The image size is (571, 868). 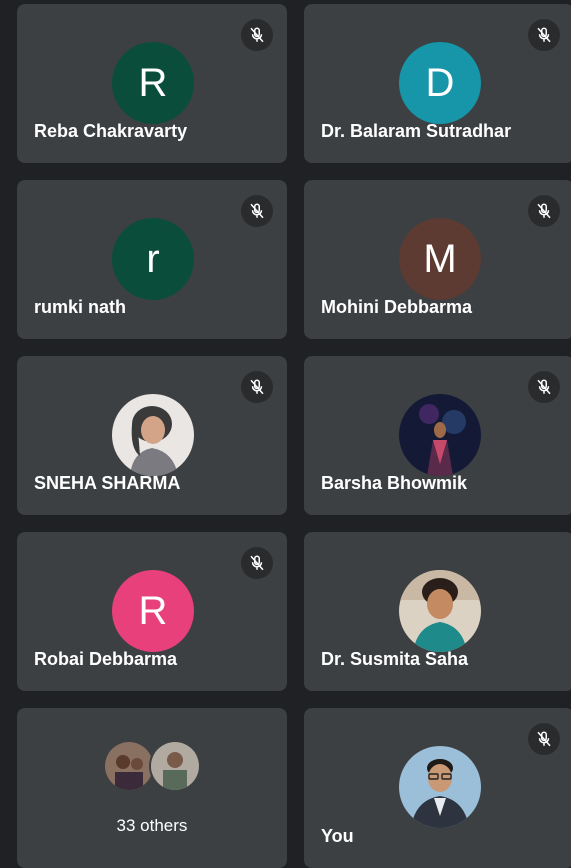 I want to click on self-tile: You, so click(x=437, y=788).